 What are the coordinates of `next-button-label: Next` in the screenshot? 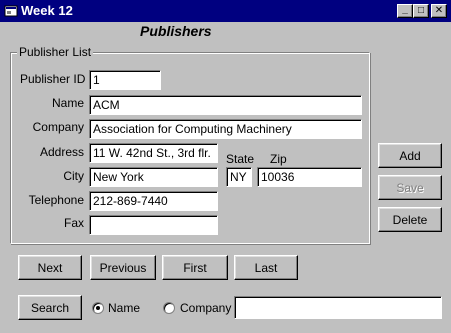 It's located at (50, 267).